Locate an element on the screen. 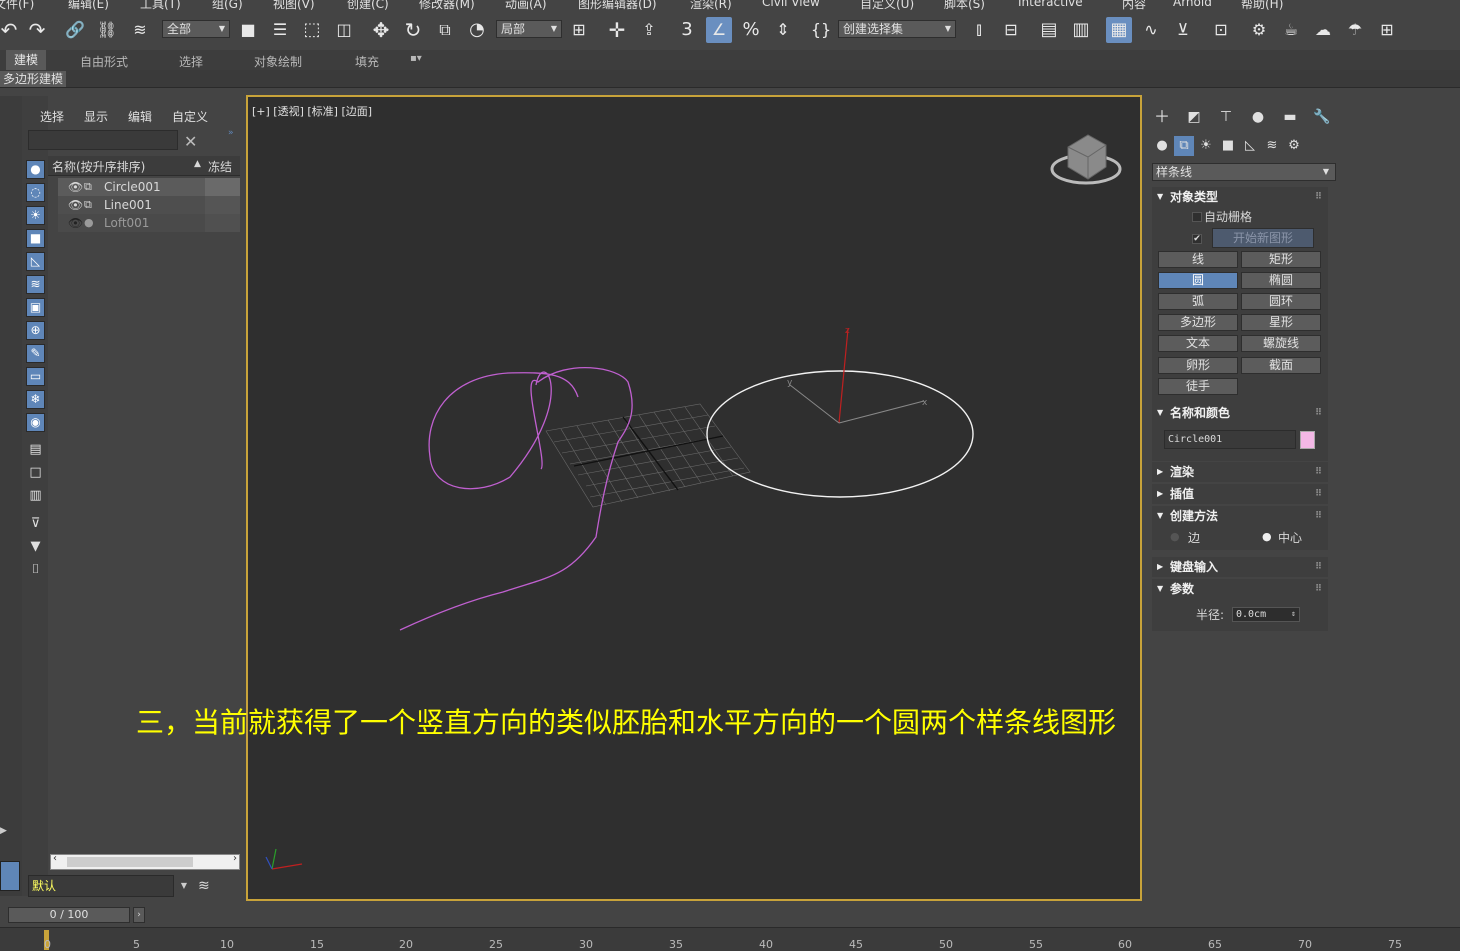 The image size is (1460, 951). hierarchy-tab-icon: ⊤ is located at coordinates (1226, 117).